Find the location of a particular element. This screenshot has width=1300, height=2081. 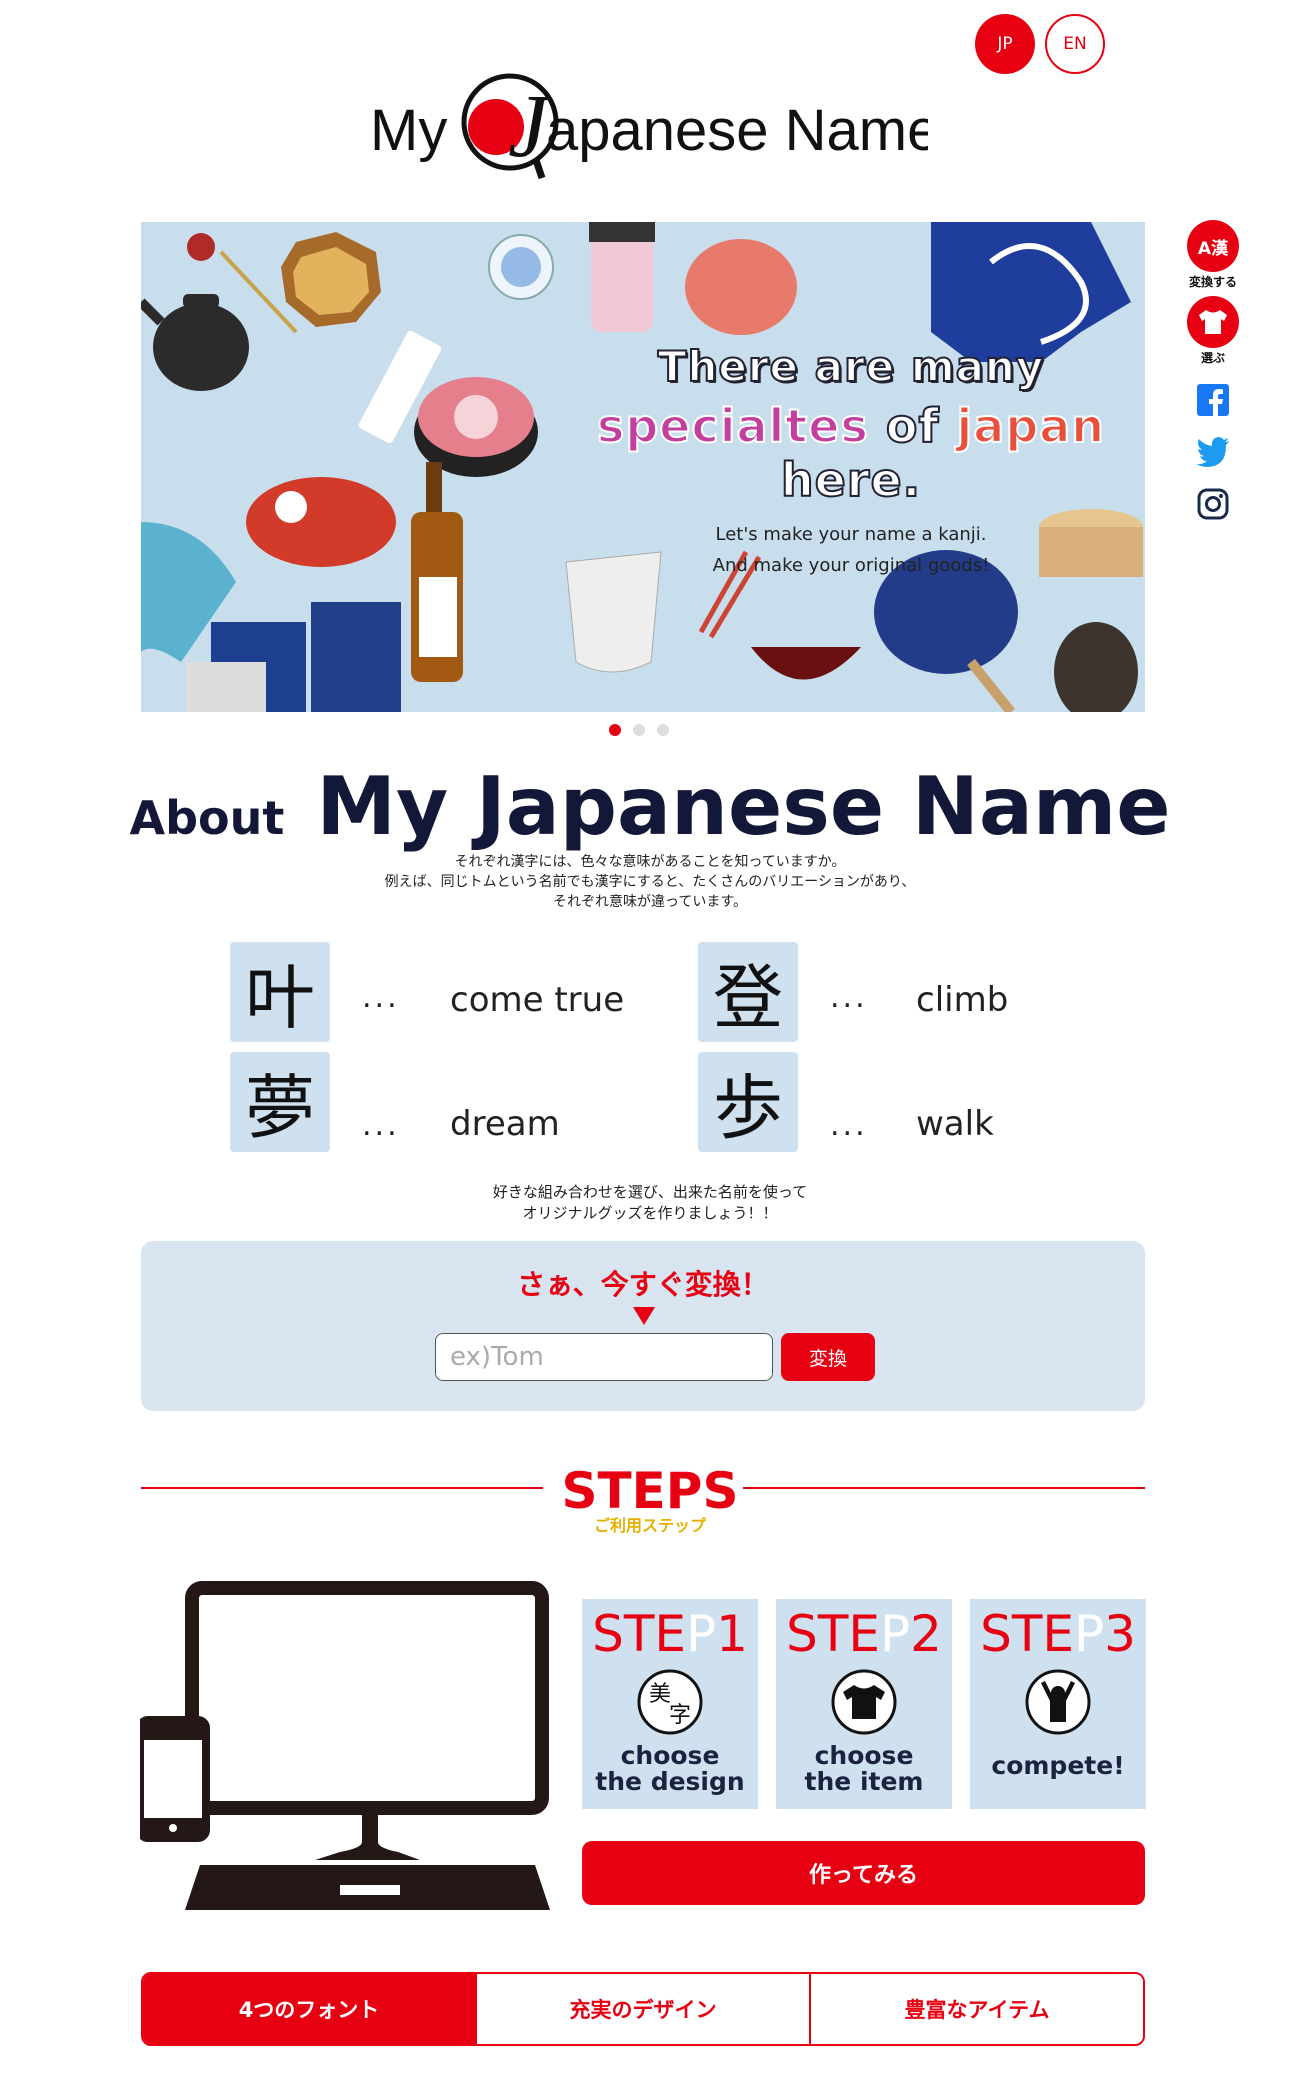

language-jp-button: JP is located at coordinates (1005, 44).